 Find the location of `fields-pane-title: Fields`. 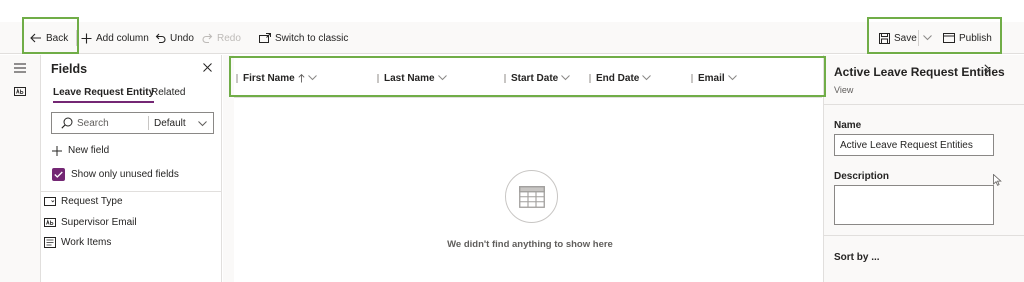

fields-pane-title: Fields is located at coordinates (69, 69).